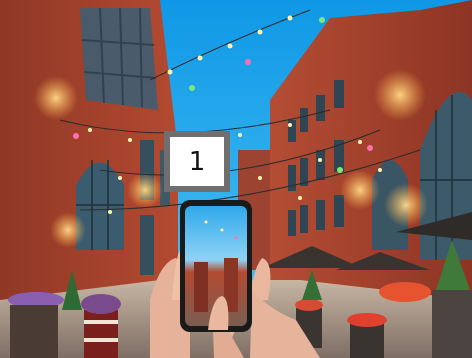 The width and height of the screenshot is (472, 358). I want to click on step-number-label: 1, so click(197, 161).